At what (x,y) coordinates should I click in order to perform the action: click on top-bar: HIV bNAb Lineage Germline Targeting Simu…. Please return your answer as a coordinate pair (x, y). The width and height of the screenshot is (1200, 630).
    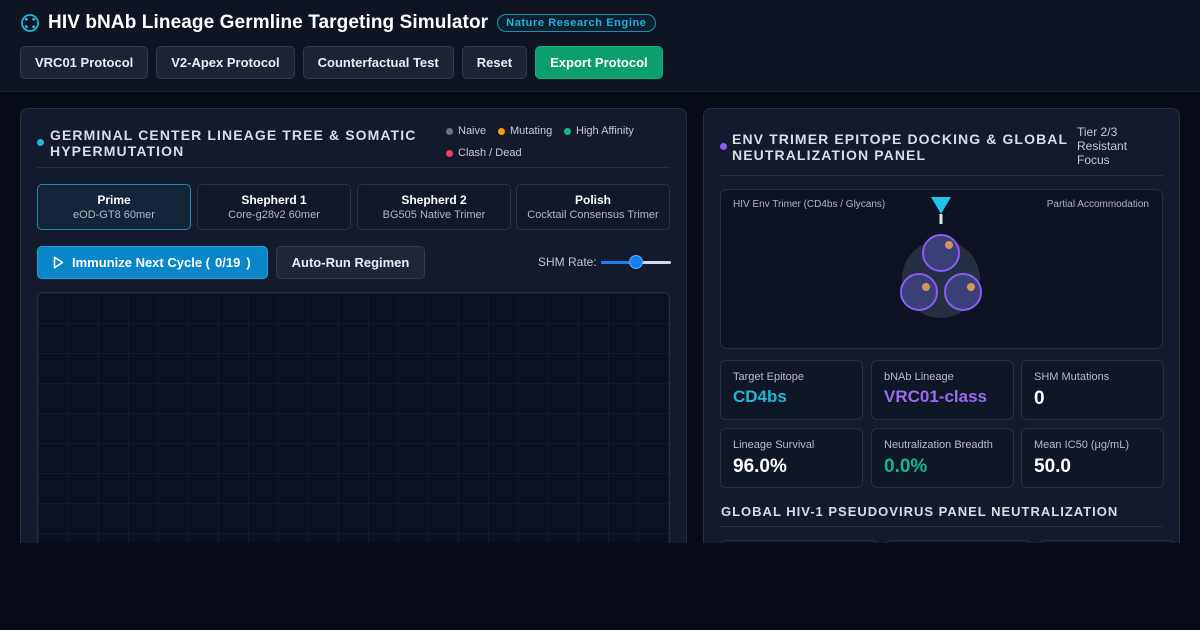
    Looking at the image, I should click on (600, 46).